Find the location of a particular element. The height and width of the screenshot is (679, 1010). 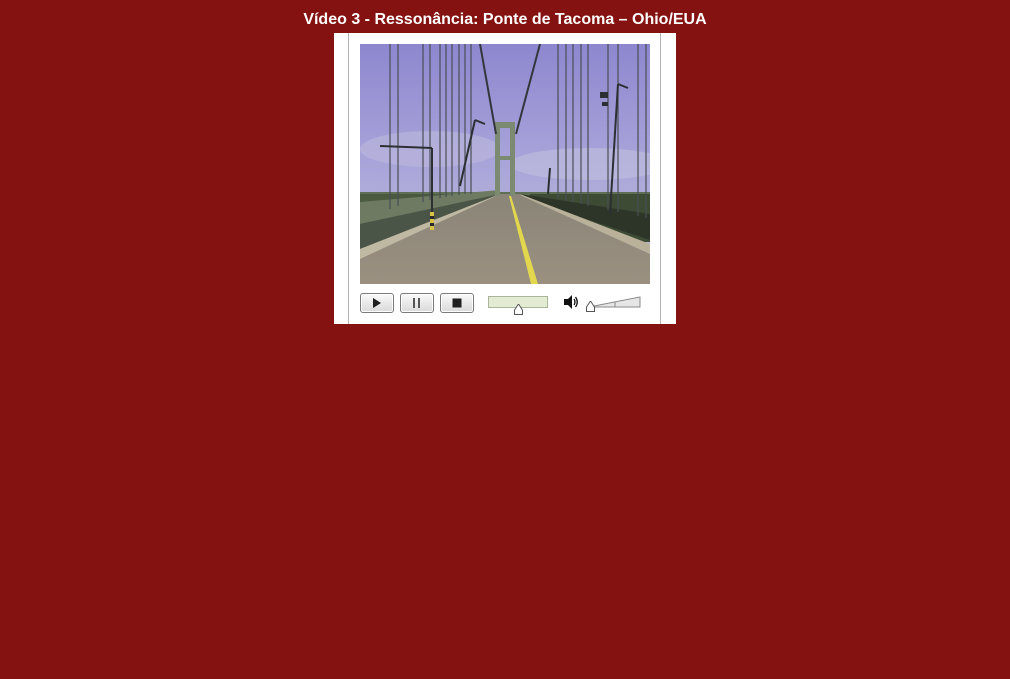

play-icon is located at coordinates (377, 303).